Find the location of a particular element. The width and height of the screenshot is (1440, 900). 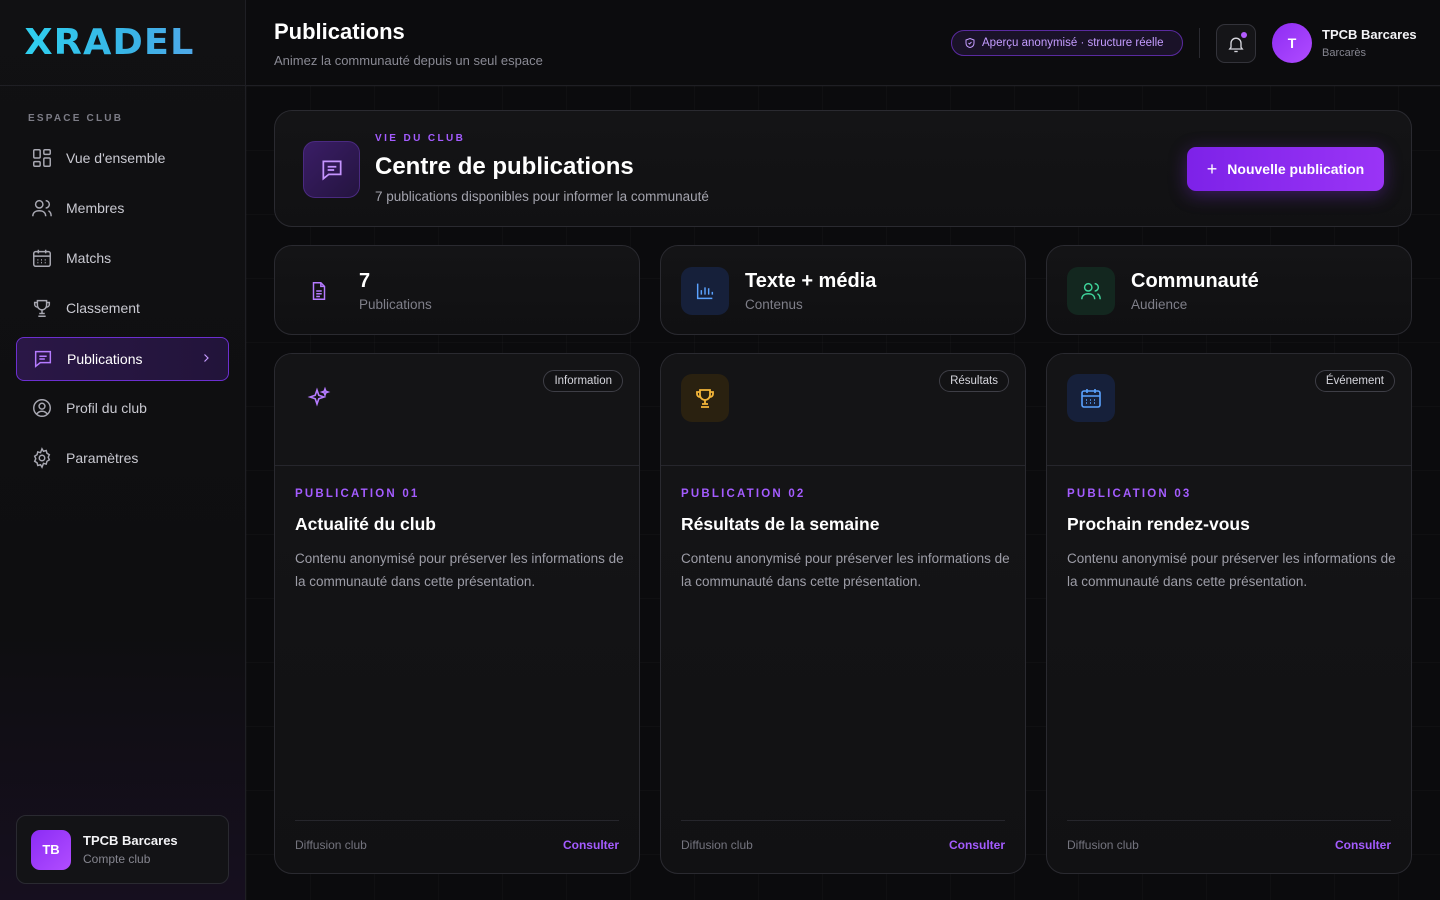

preview-badge: Aperçu anonymisé · structure réelle is located at coordinates (1067, 43).